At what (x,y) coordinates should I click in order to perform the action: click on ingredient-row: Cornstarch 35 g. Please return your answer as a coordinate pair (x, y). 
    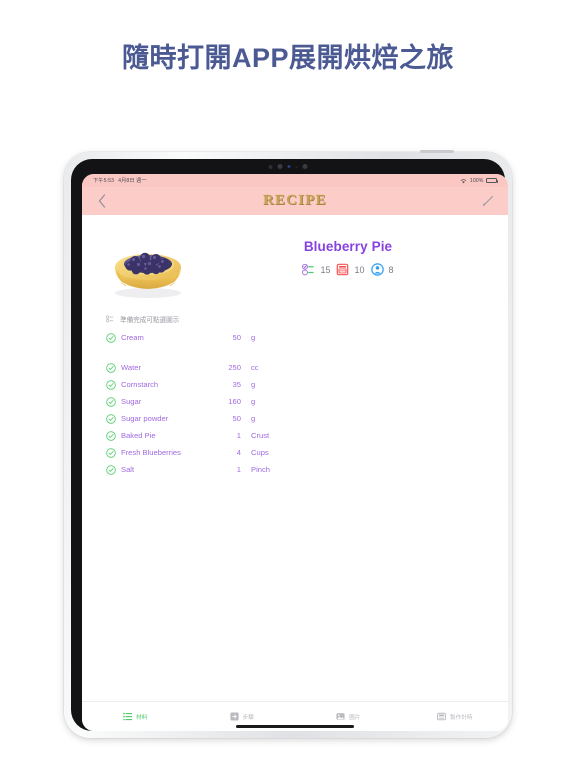
    Looking at the image, I should click on (295, 384).